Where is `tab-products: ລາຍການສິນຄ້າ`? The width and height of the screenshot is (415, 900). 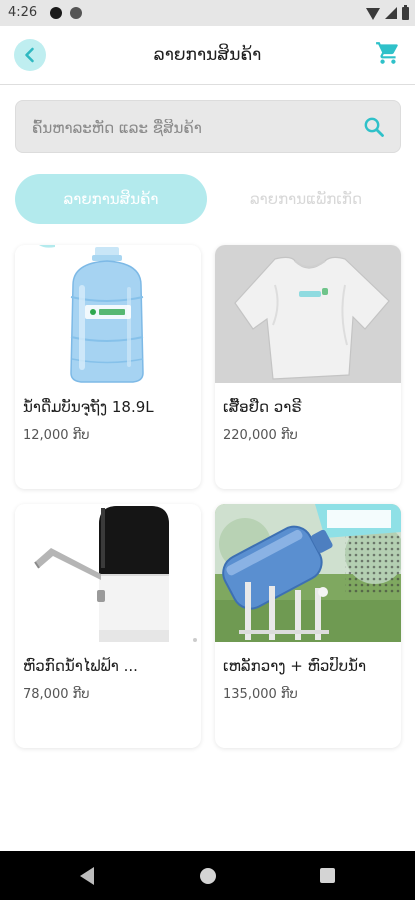
tab-products: ລາຍການສິນຄ້າ is located at coordinates (111, 199).